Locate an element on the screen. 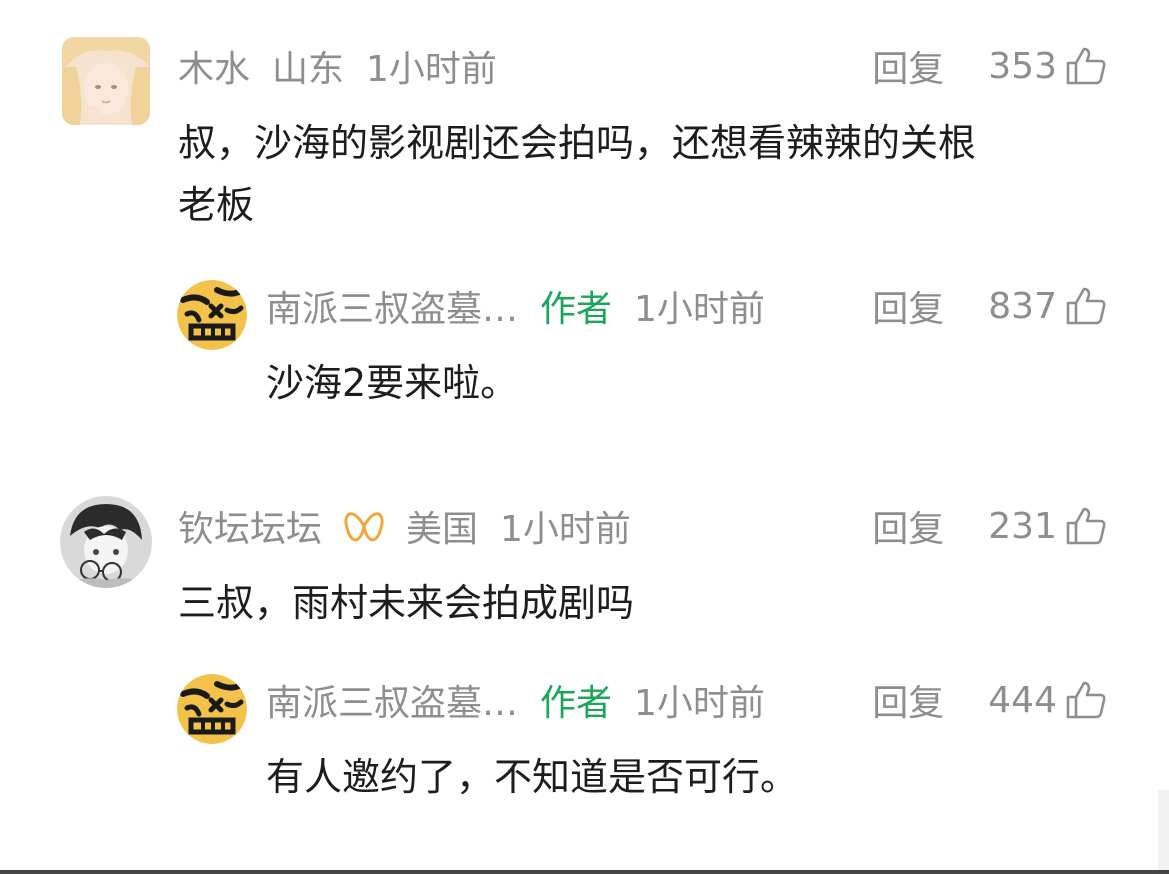 The height and width of the screenshot is (874, 1169). like-count: 231 is located at coordinates (1022, 526).